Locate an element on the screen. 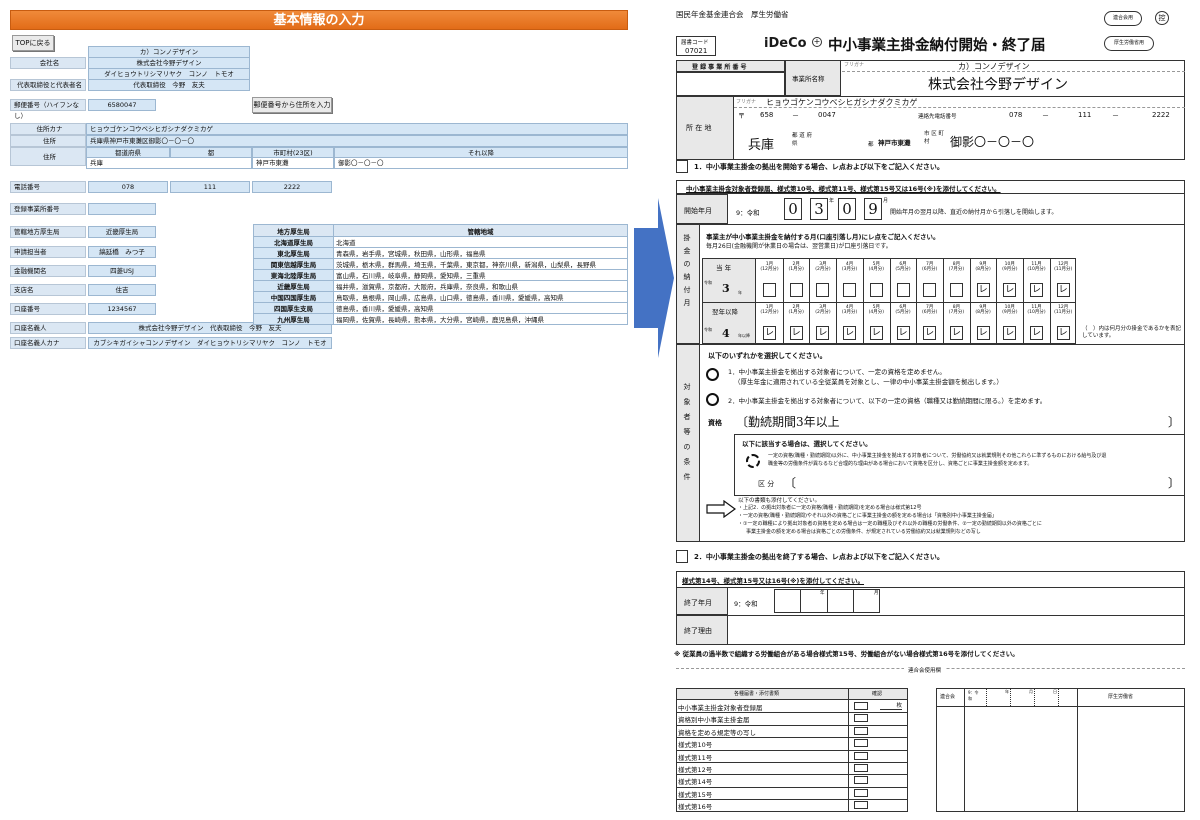  doc-item: 中小事業主掛金対象者登録届 is located at coordinates (720, 708).